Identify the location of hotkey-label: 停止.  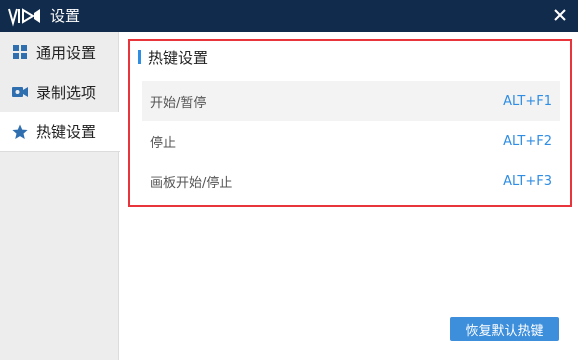
(163, 143).